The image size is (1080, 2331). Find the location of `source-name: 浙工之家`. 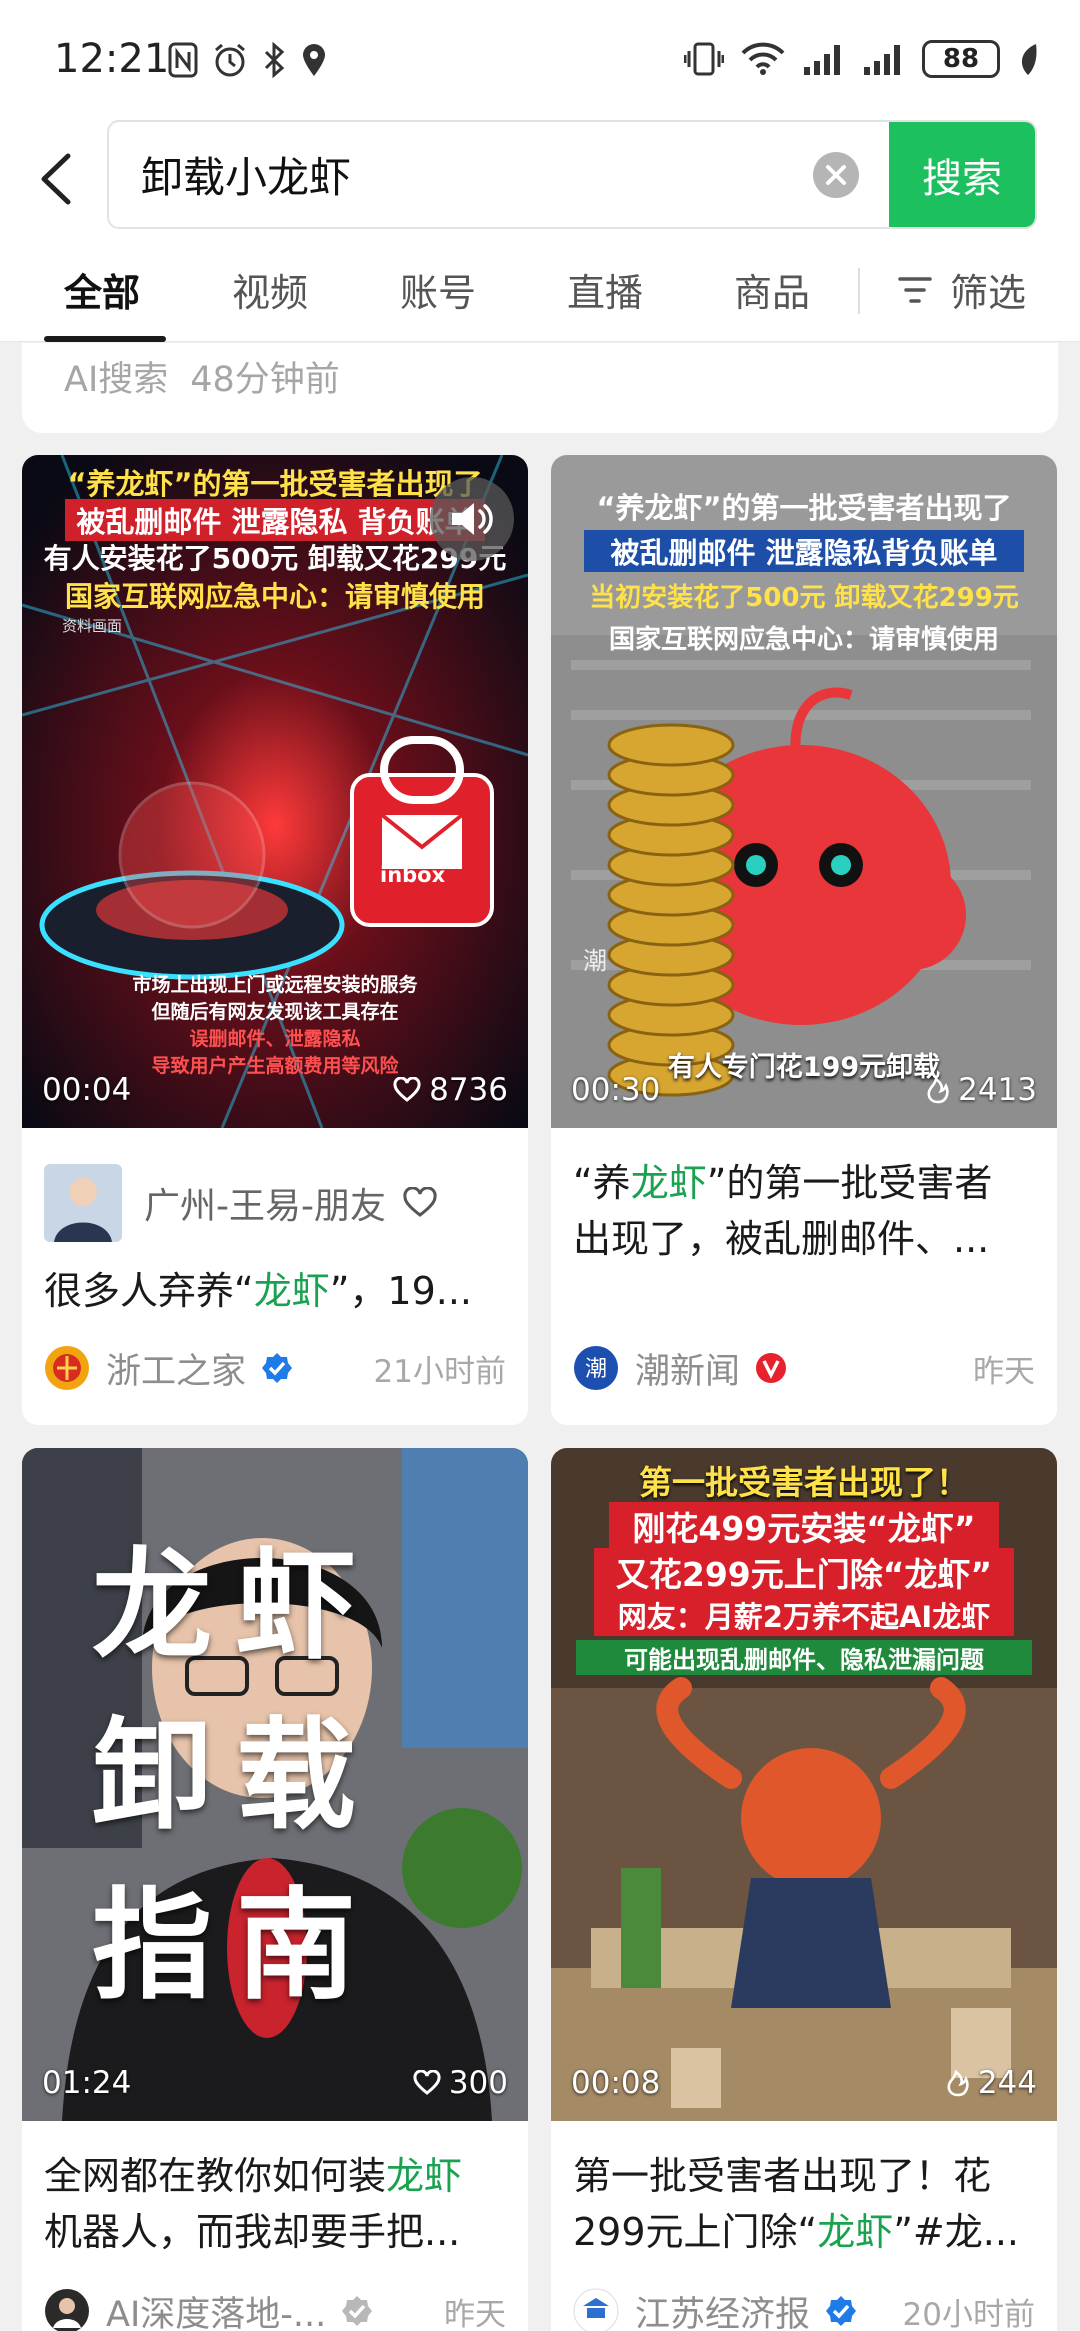

source-name: 浙工之家 is located at coordinates (176, 1371).